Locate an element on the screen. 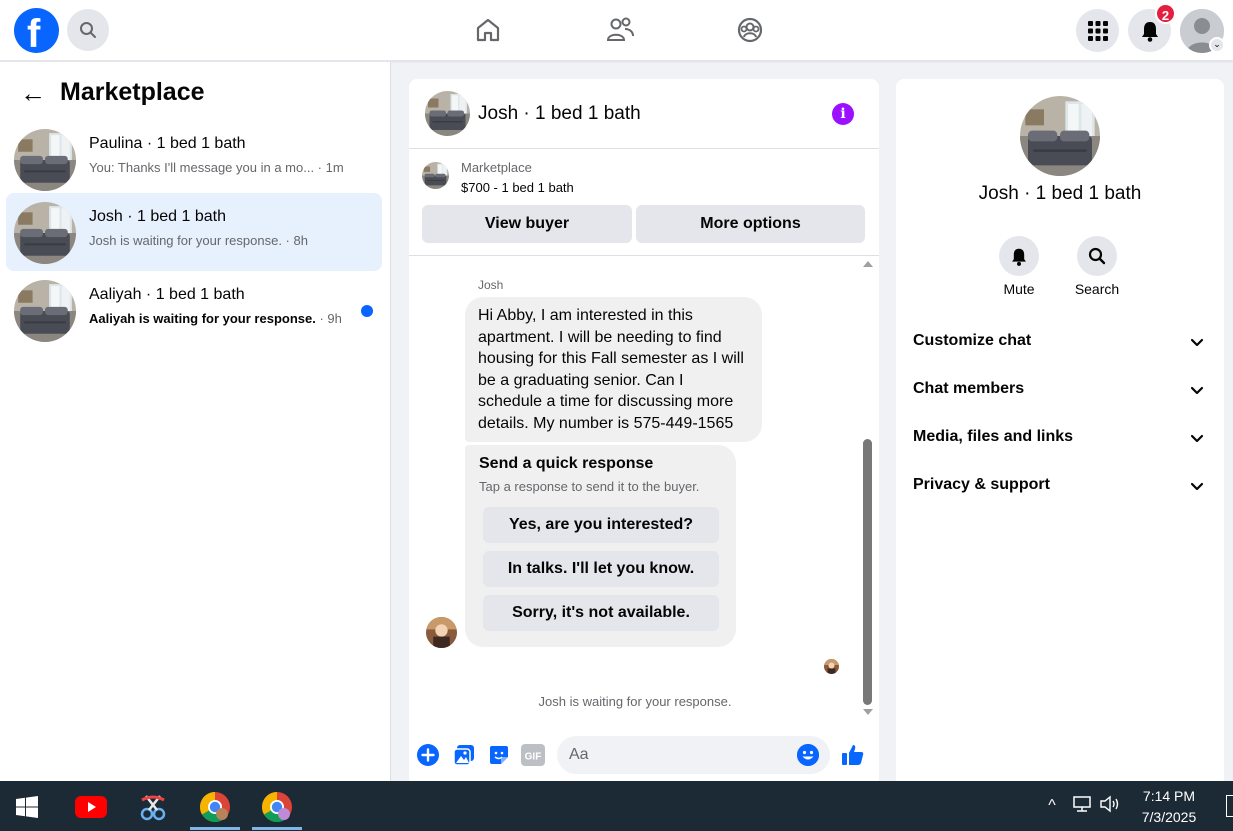 This screenshot has height=831, width=1233. conversation-name: Josh · 1 bed 1 bath is located at coordinates (157, 216).